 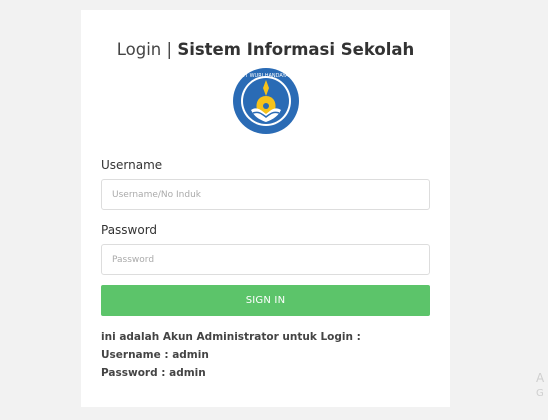 I want to click on watermark-line-2: G, so click(x=540, y=393).